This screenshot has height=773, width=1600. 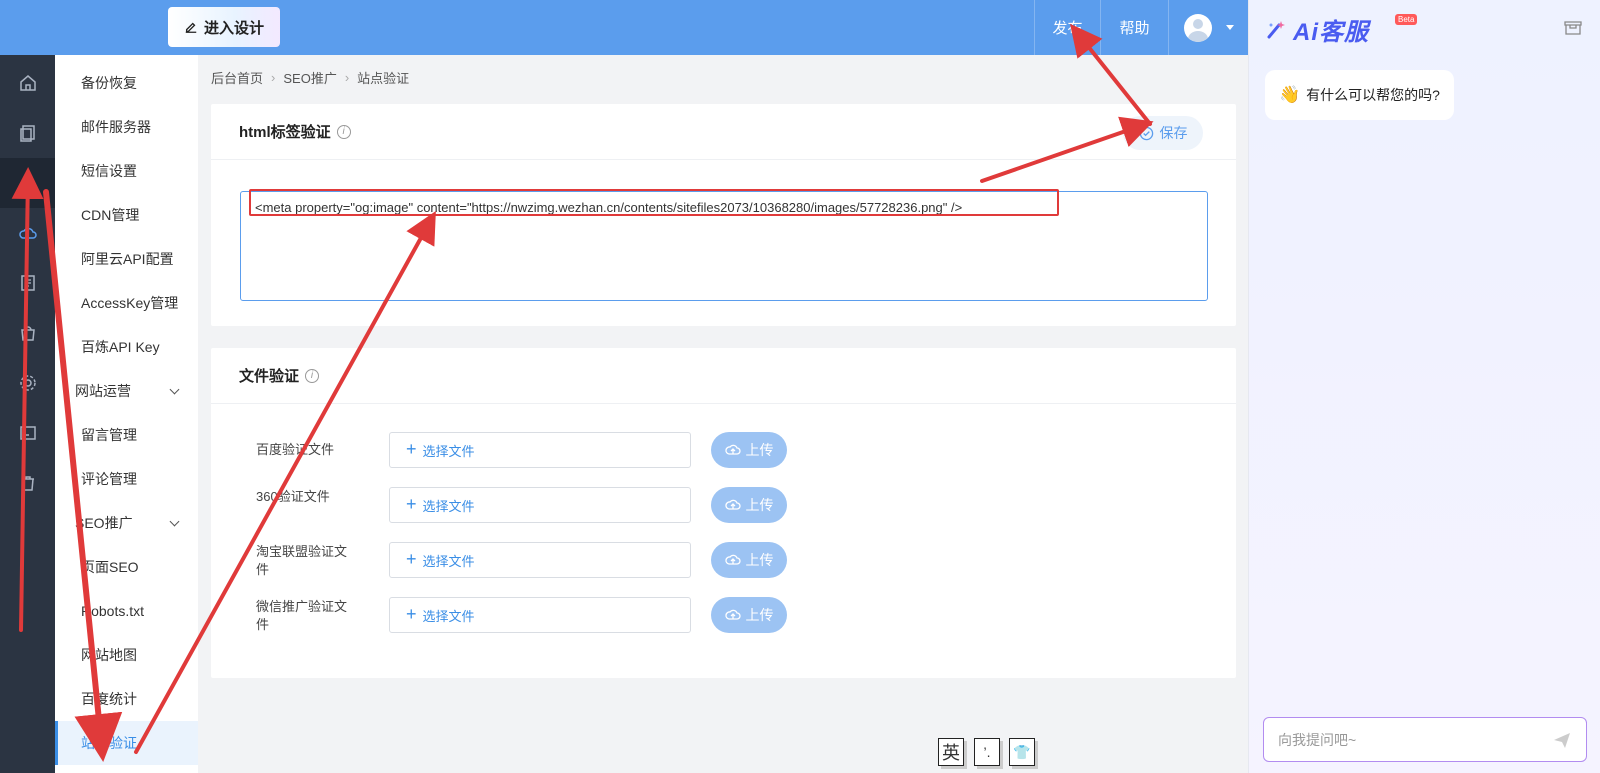 I want to click on chat-brand: Ai客服, so click(x=1331, y=32).